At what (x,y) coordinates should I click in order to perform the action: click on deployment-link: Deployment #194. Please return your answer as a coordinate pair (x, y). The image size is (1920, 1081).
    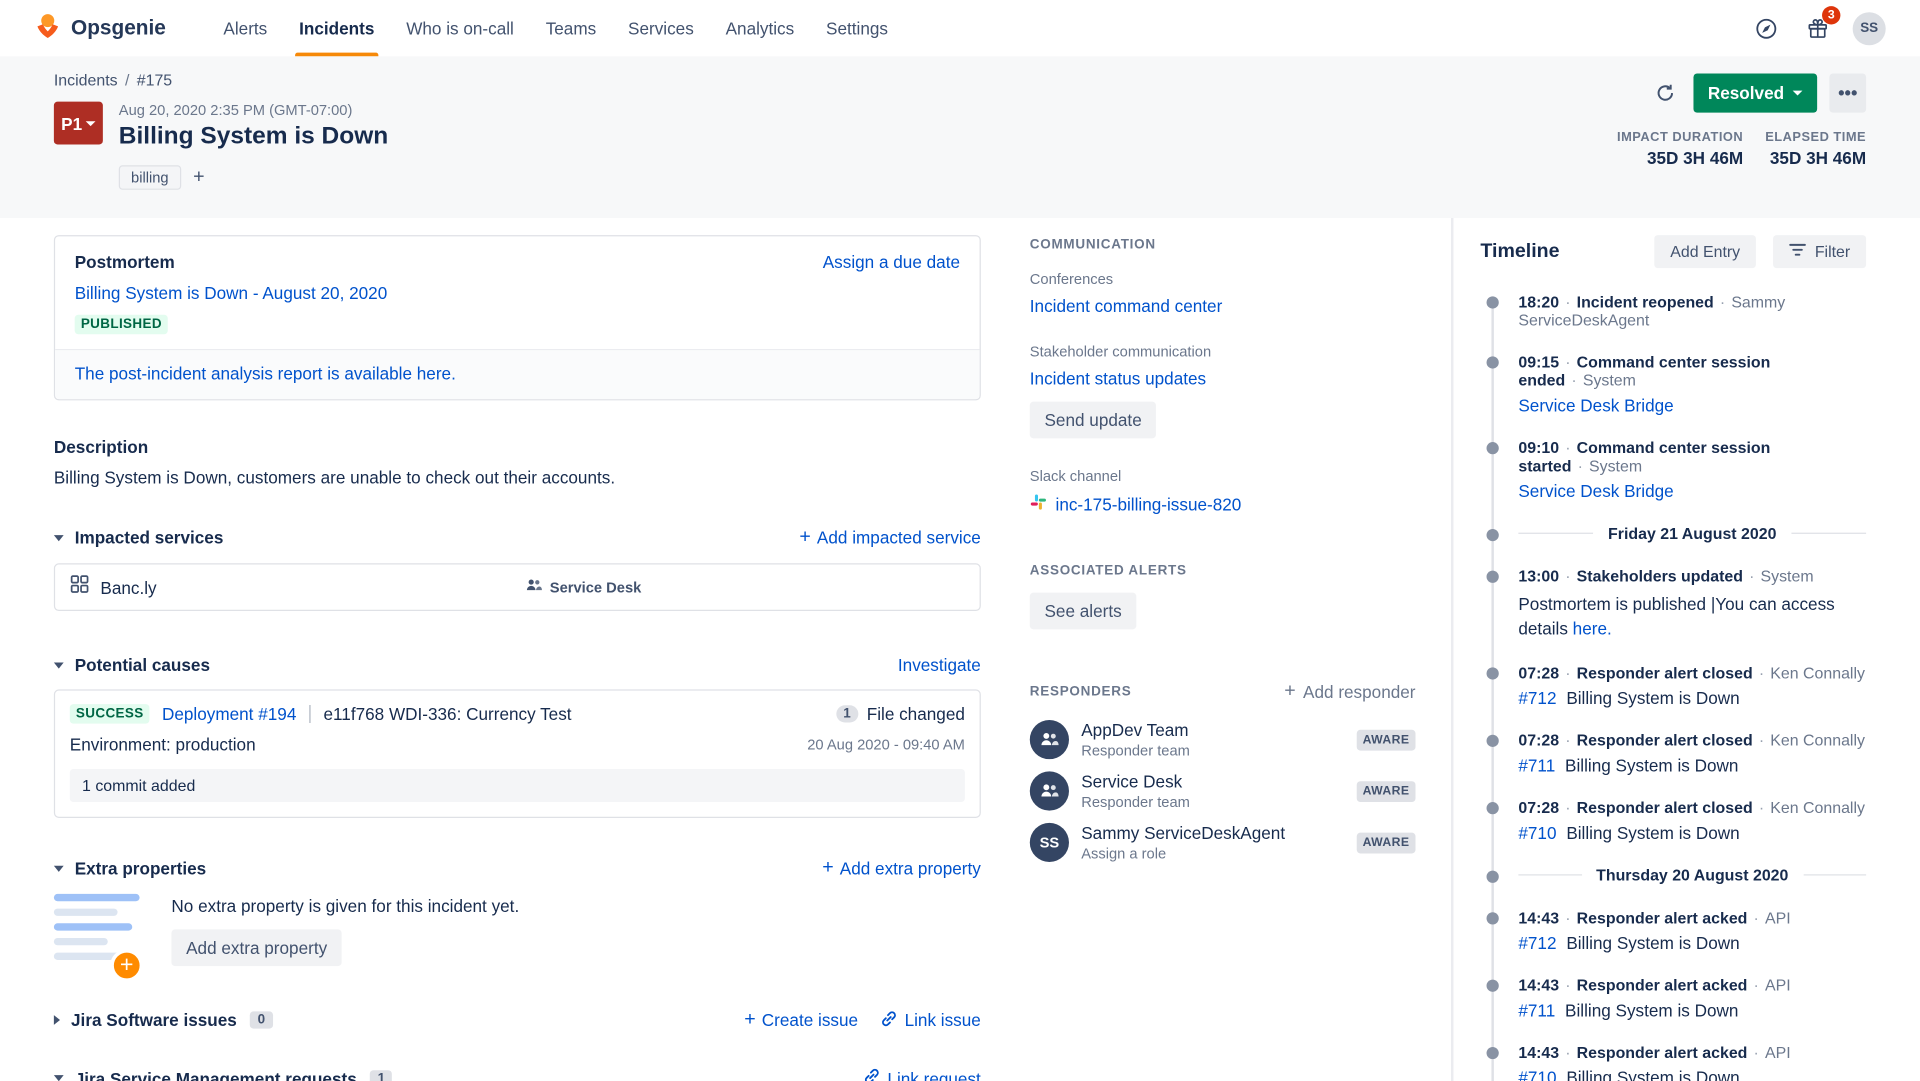
    Looking at the image, I should click on (229, 714).